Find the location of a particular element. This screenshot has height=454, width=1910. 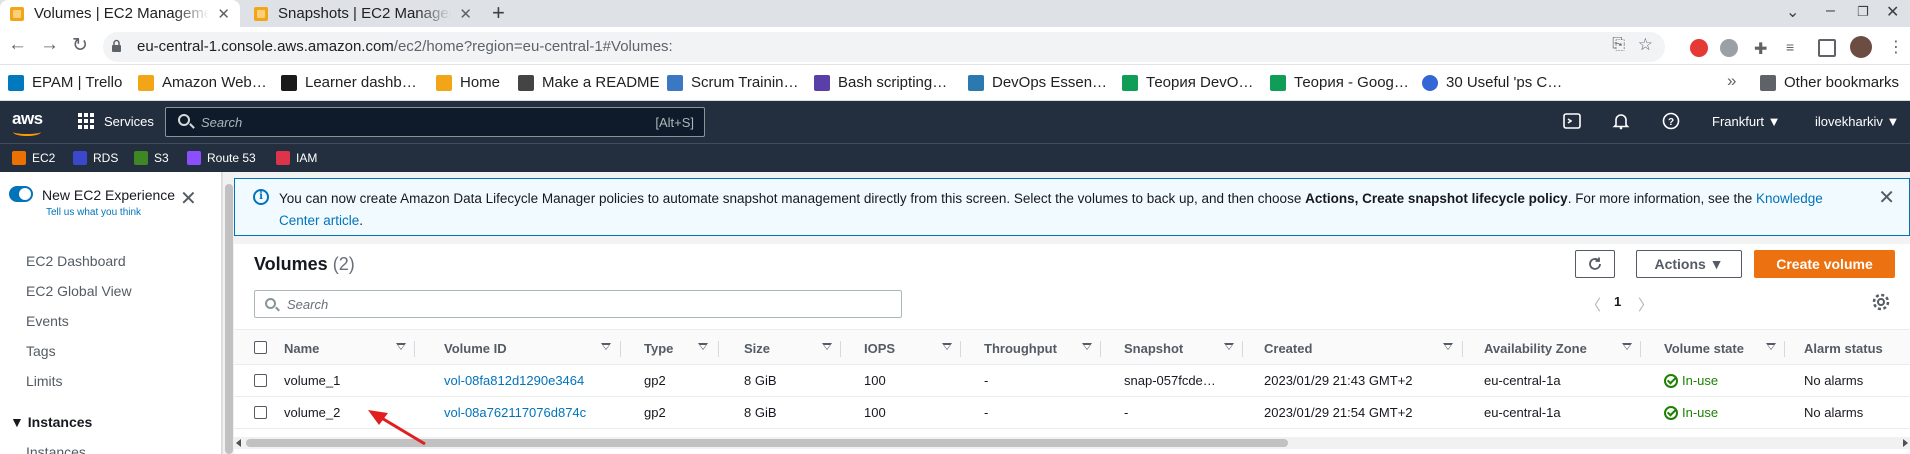

select-all-checkbox is located at coordinates (260, 347).